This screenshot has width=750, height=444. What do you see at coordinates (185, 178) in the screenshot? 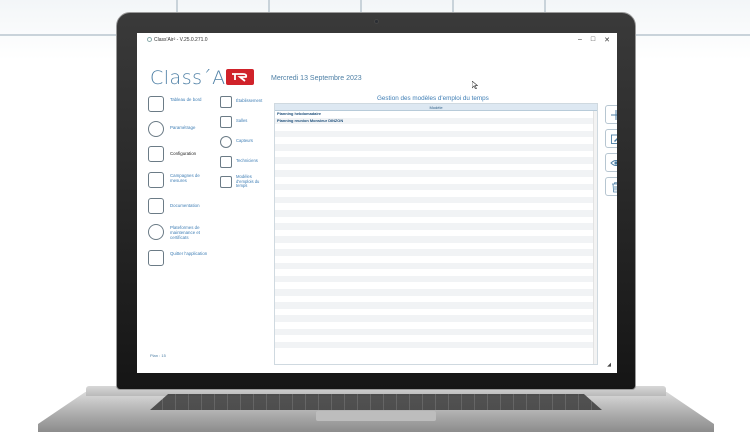
I see `sidebar-item-label: Campagnes de mesures` at bounding box center [185, 178].